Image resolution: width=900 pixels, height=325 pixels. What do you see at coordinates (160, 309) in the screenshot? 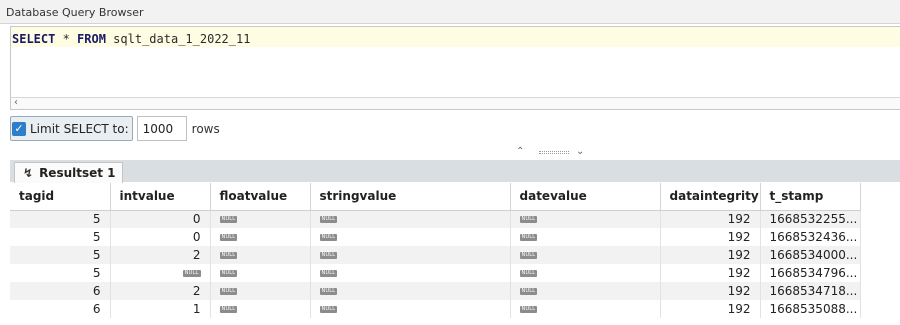
I see `cell-intvalue: 1` at bounding box center [160, 309].